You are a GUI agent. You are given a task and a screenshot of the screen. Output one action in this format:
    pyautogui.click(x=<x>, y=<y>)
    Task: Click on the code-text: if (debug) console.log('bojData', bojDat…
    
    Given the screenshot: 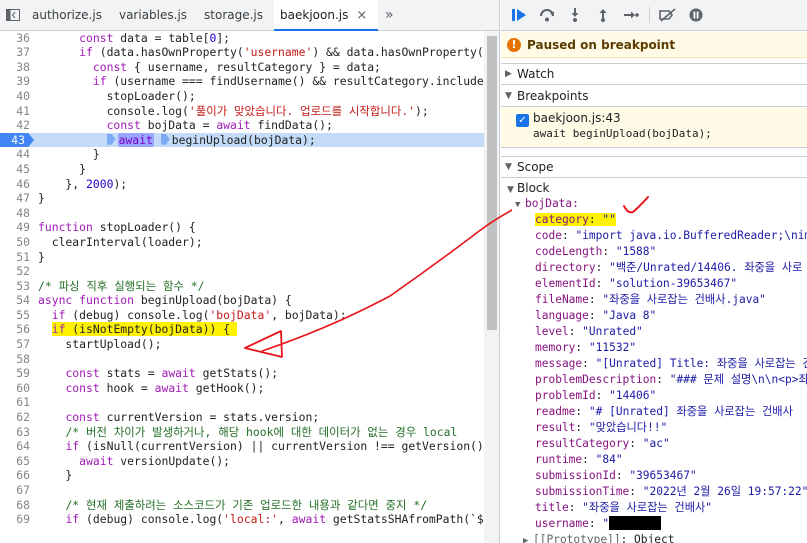 What is the action you would take?
    pyautogui.click(x=199, y=314)
    